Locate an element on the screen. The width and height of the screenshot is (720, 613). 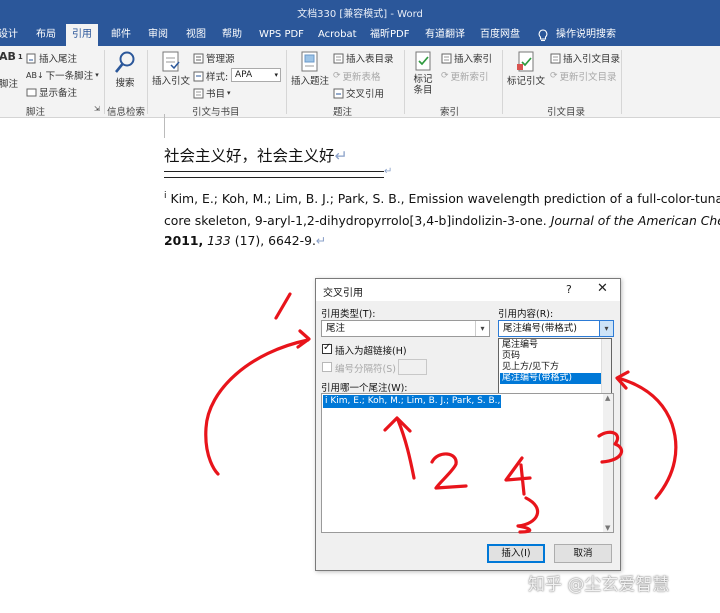
insert-button: 插入(I) is located at coordinates (516, 553).